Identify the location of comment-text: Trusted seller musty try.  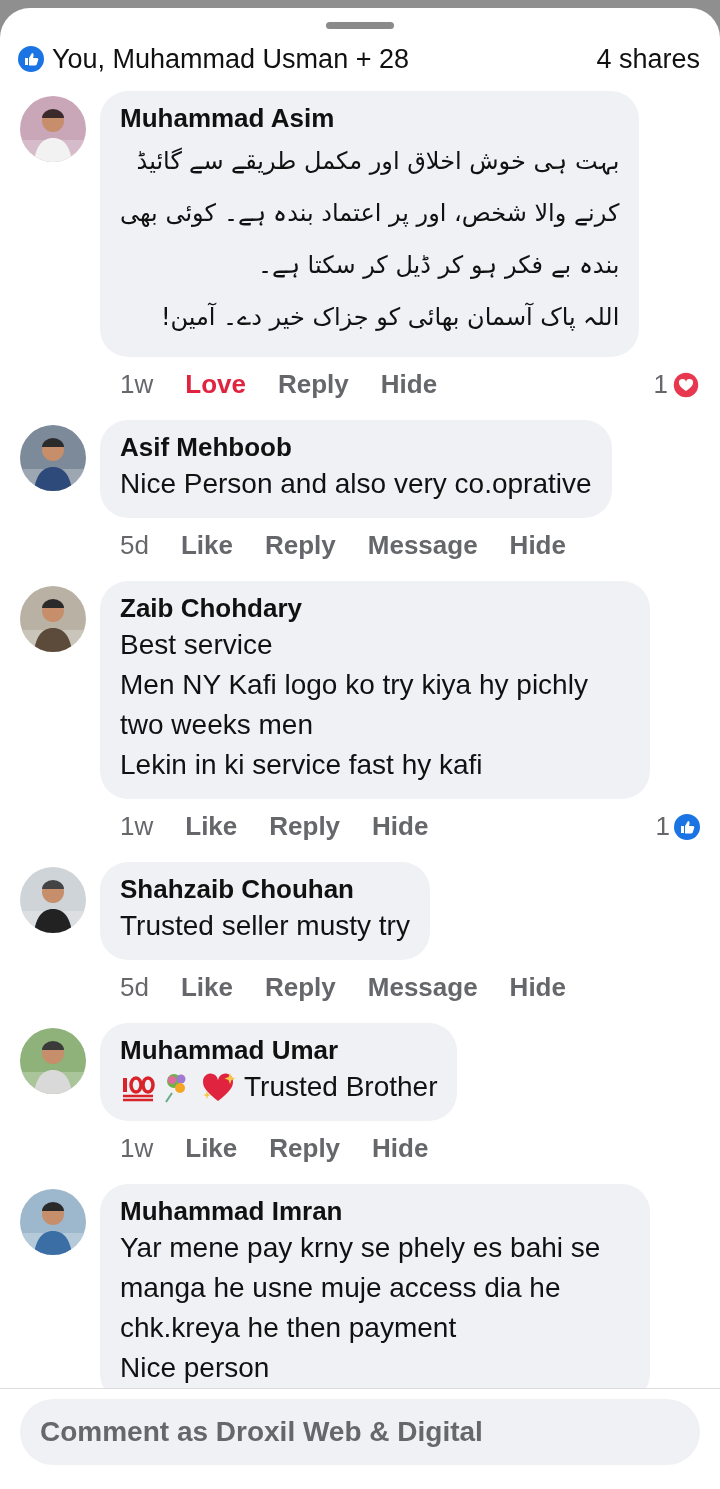
(265, 926).